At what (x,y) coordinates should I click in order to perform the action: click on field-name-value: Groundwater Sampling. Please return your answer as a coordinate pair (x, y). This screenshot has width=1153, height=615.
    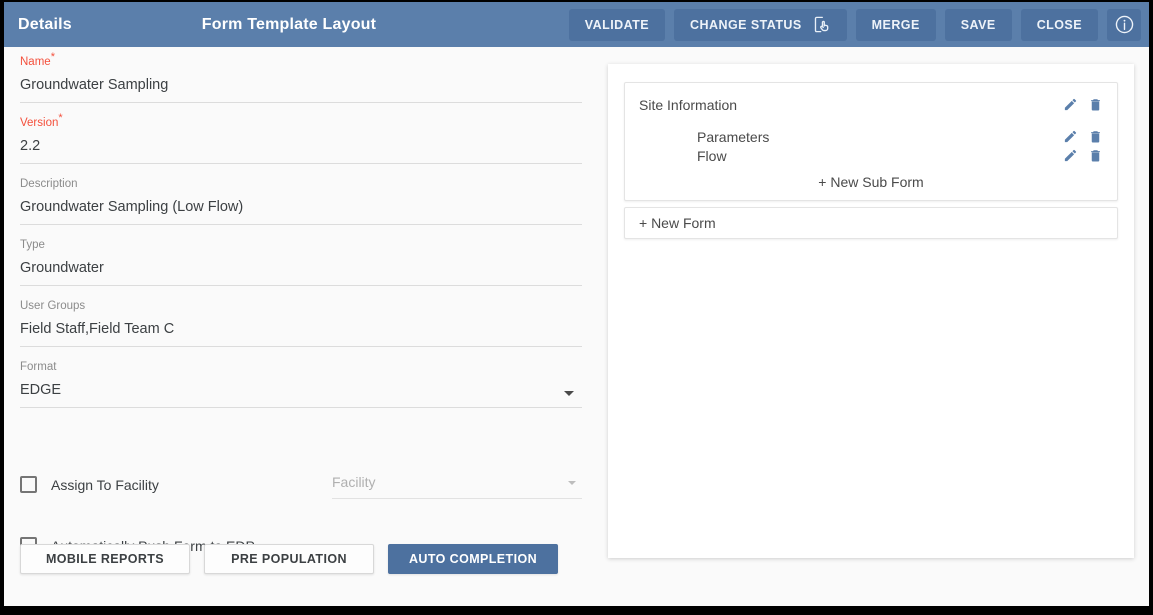
    Looking at the image, I should click on (301, 85).